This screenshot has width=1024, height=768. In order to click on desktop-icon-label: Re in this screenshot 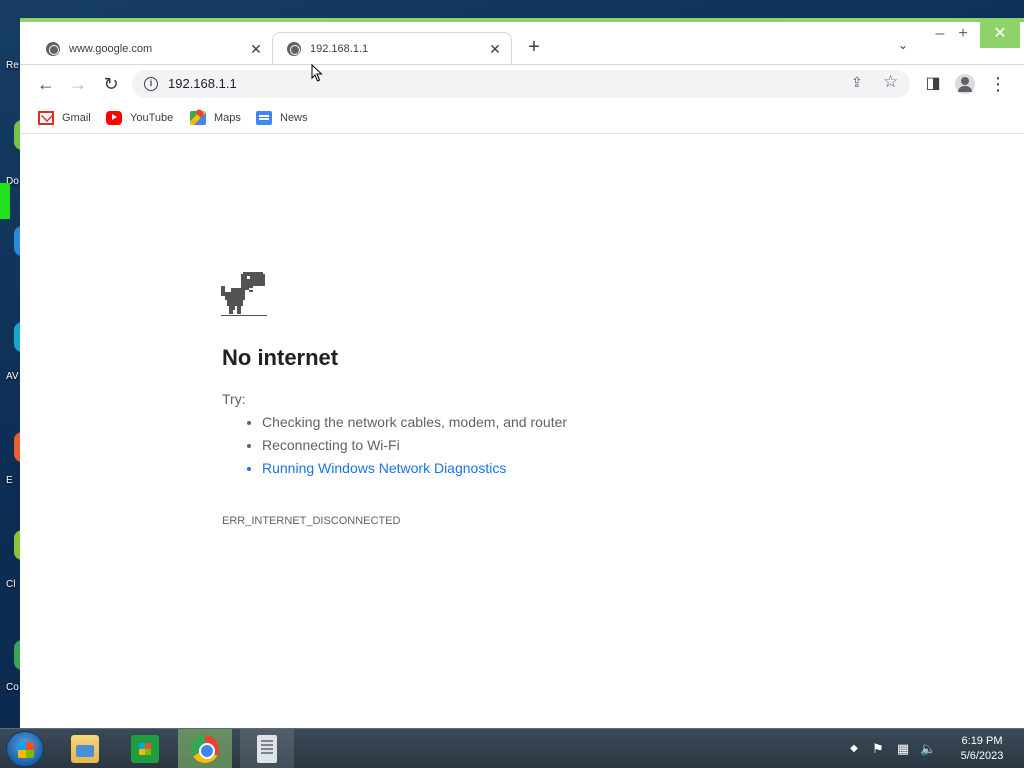, I will do `click(12, 65)`.